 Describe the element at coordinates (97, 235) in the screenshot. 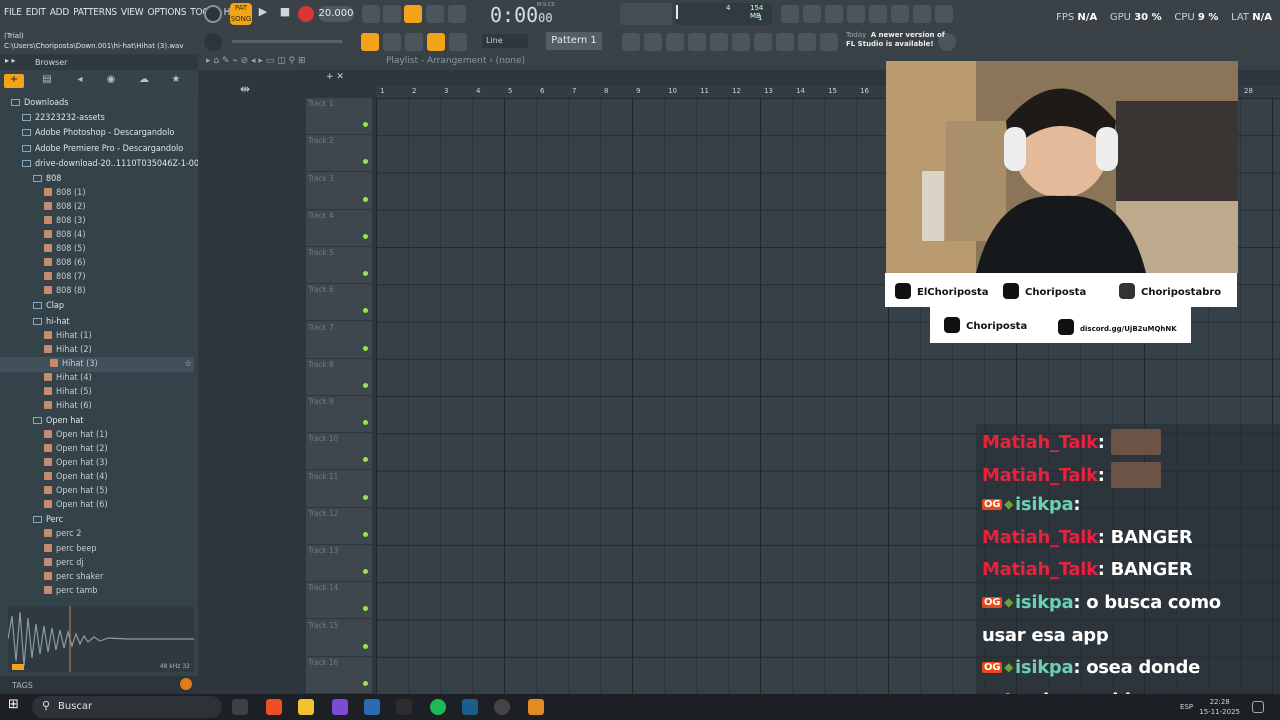

I see `audio-file-item: 808 (4)` at that location.